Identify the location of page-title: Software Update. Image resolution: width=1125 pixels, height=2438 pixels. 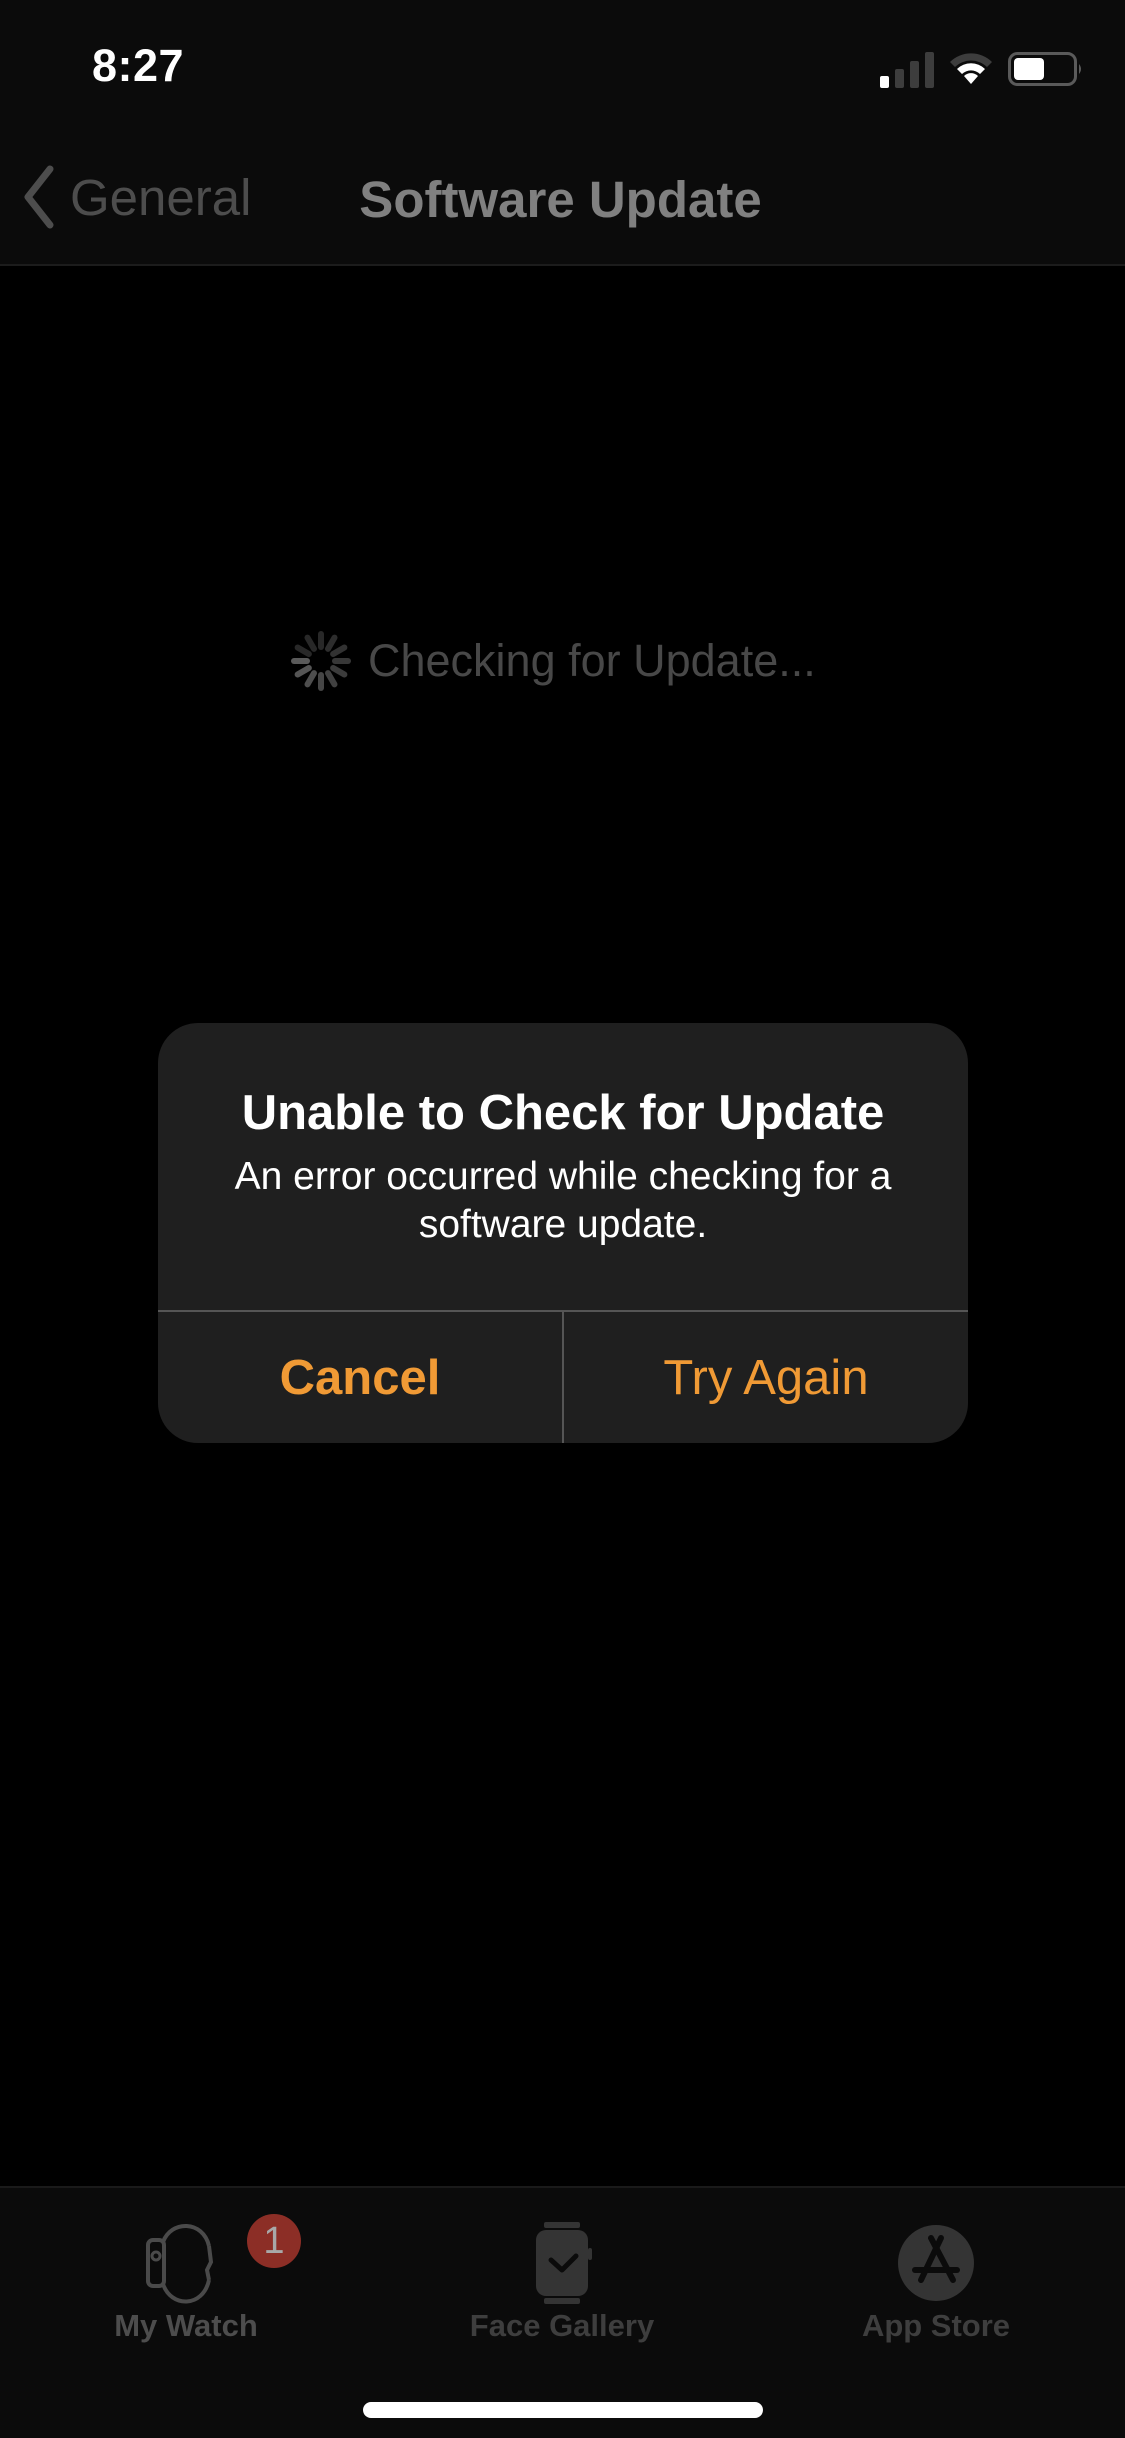
(560, 199).